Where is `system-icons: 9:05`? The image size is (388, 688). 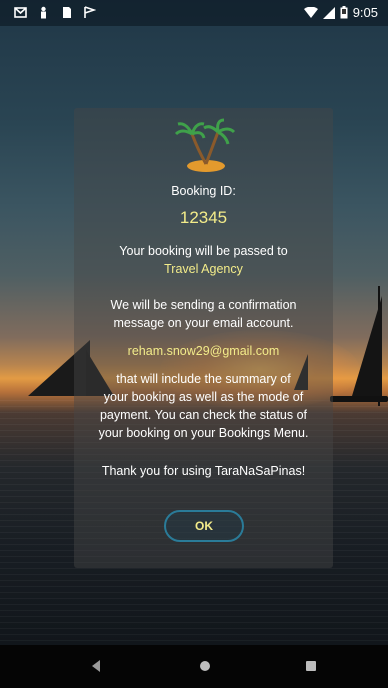 system-icons: 9:05 is located at coordinates (340, 12).